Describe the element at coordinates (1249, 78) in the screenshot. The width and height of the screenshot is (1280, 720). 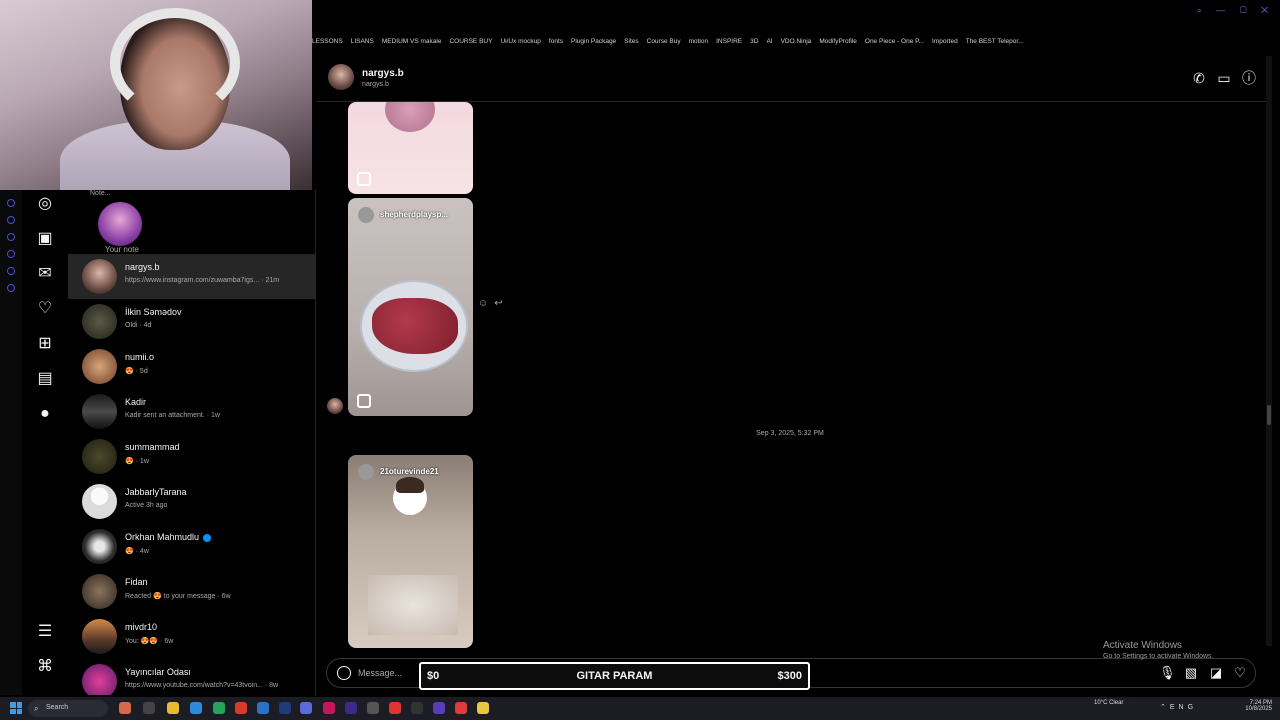
I see `info-icon: ⓘ` at that location.